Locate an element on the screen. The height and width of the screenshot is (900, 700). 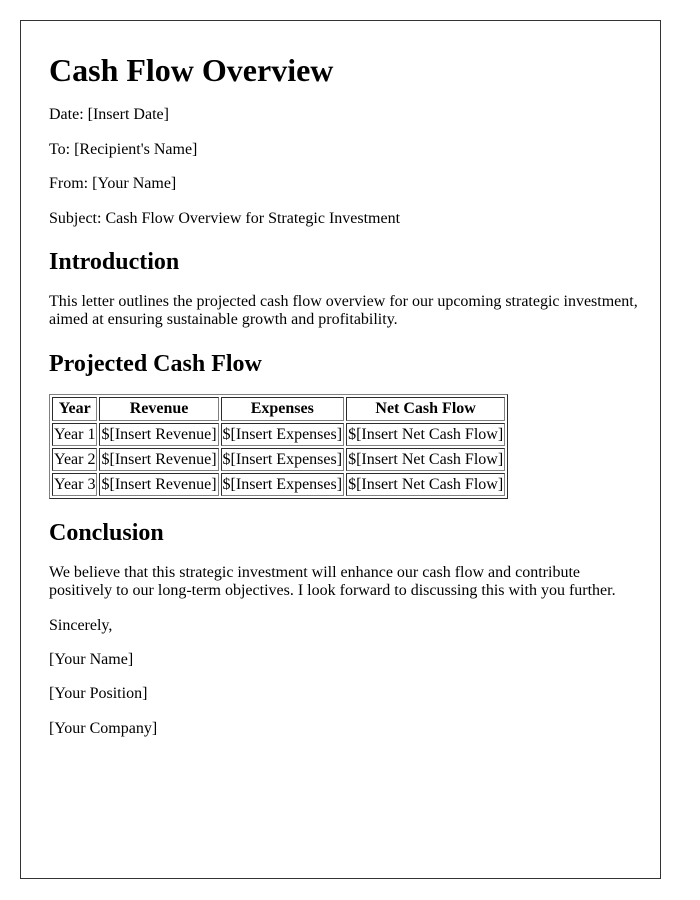
closing-salutation: Sincerely, is located at coordinates (81, 625).